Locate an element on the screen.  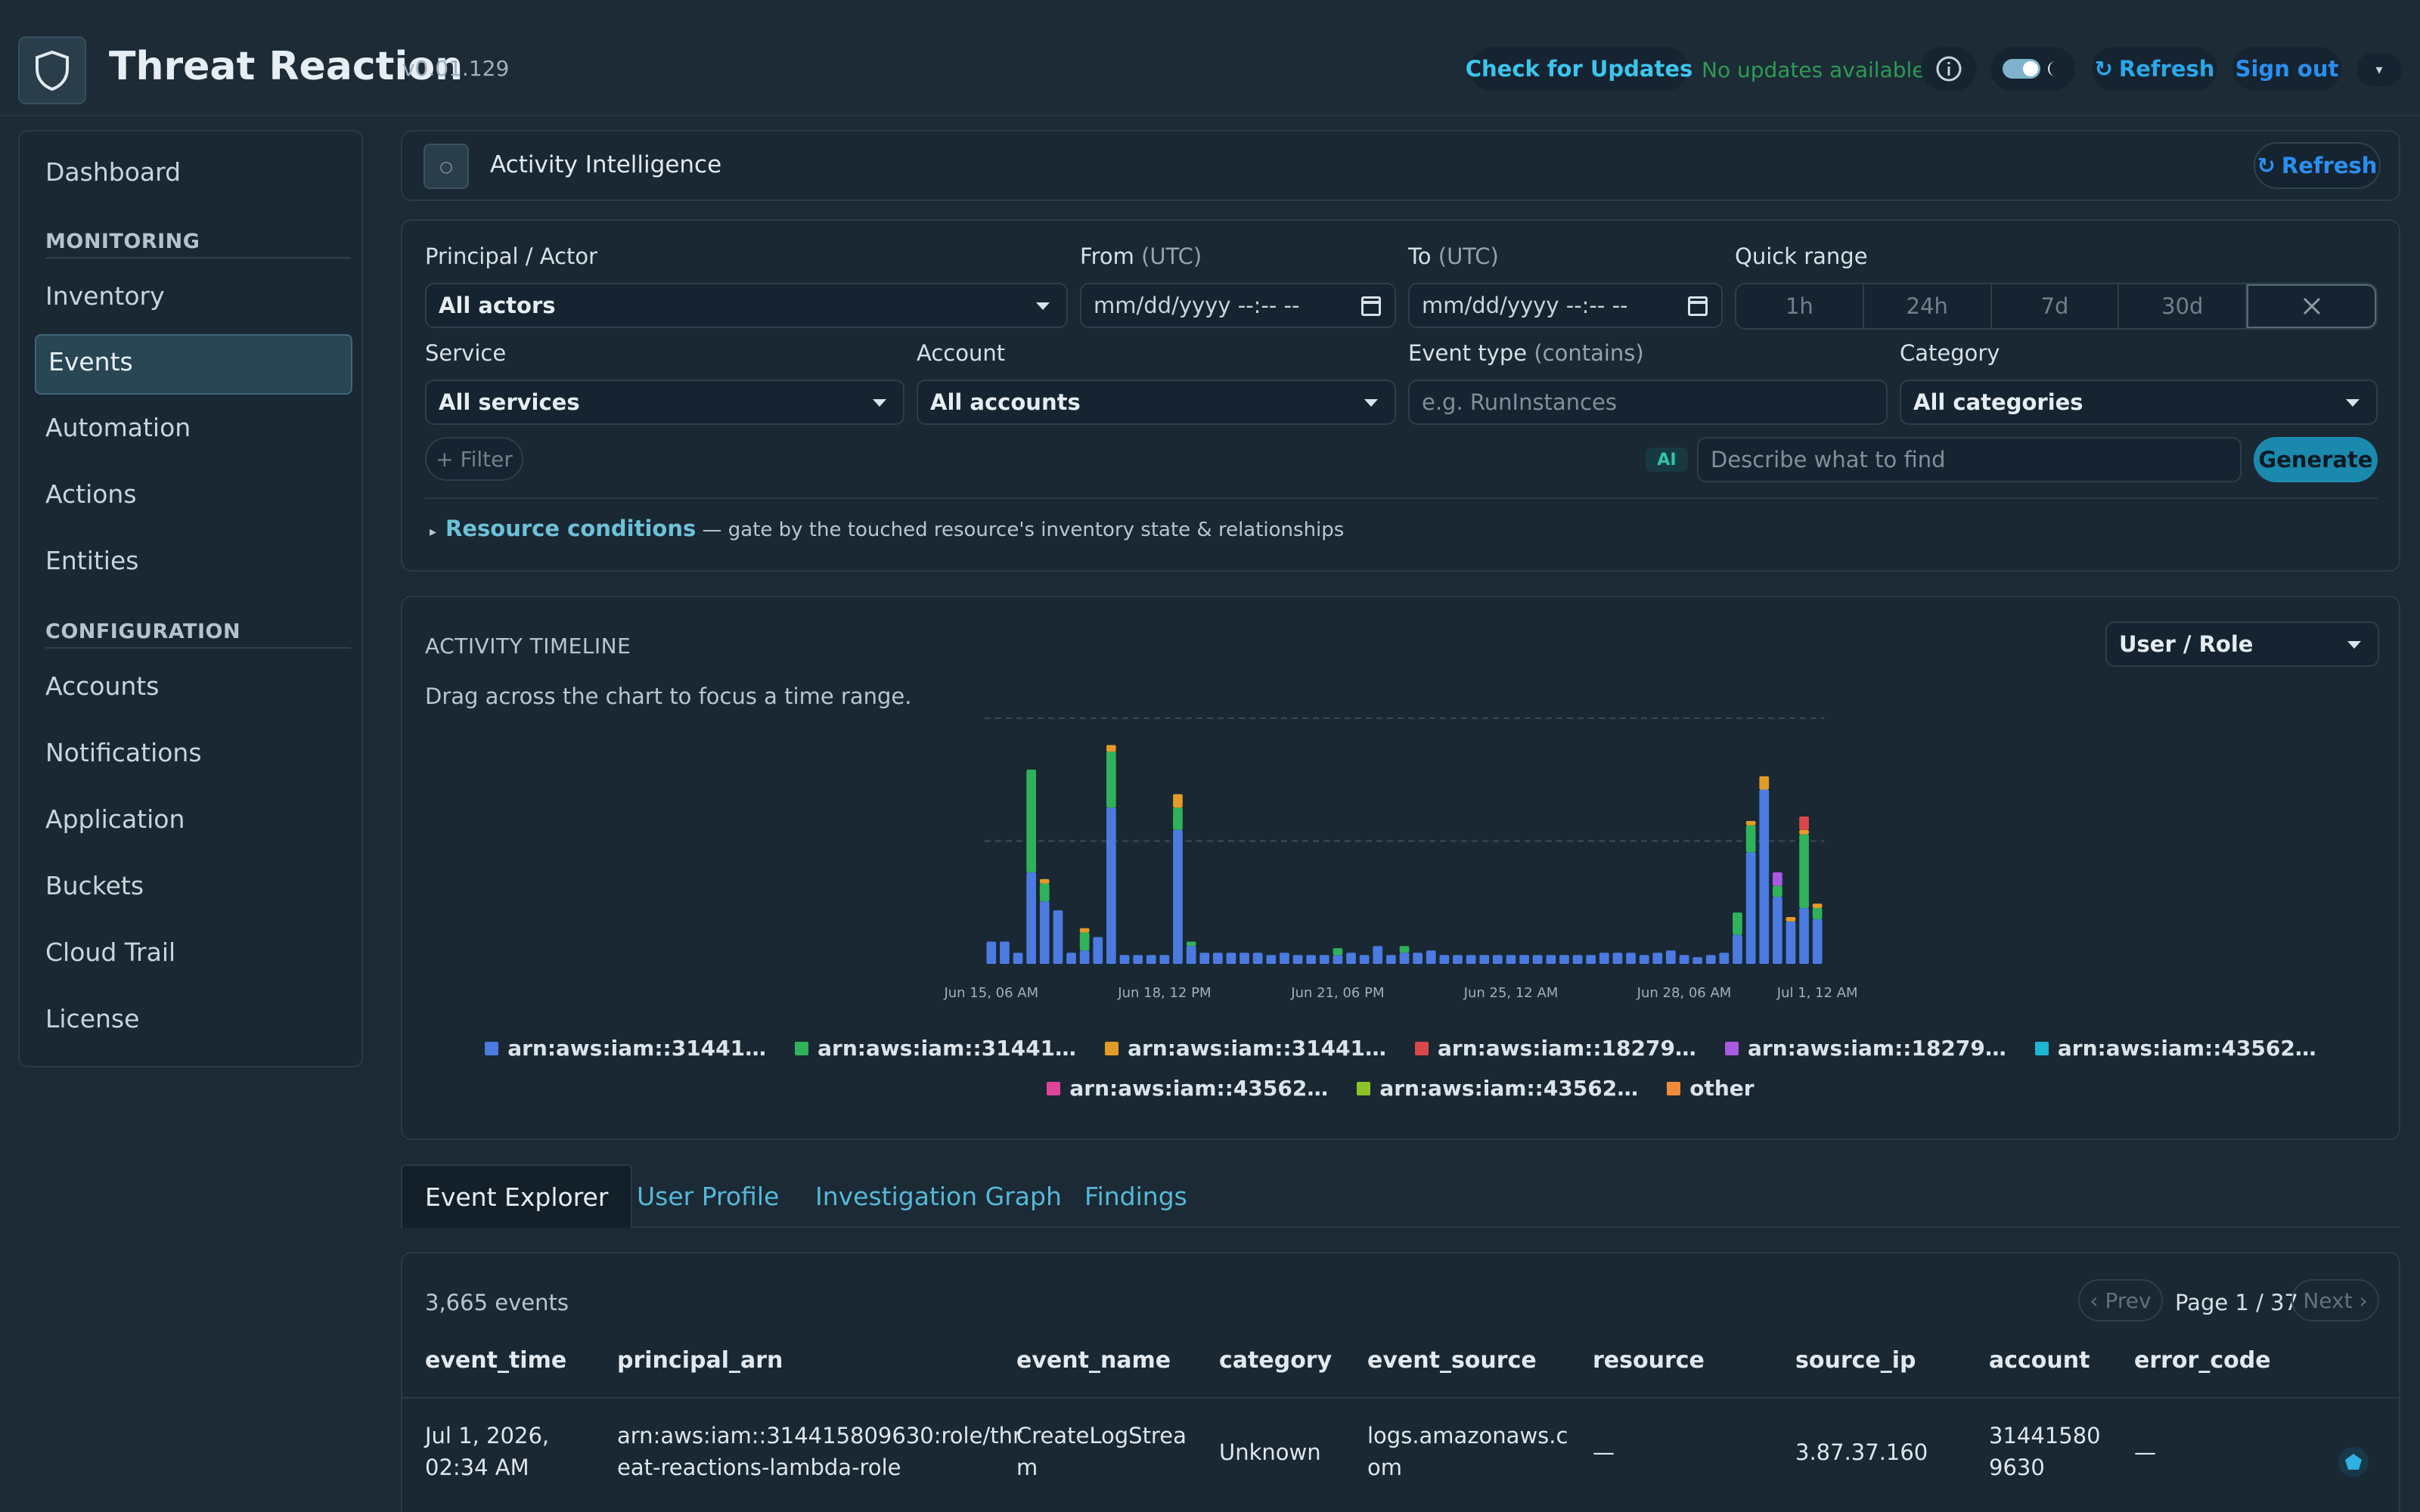
sidebar-item-application: Application is located at coordinates (115, 819).